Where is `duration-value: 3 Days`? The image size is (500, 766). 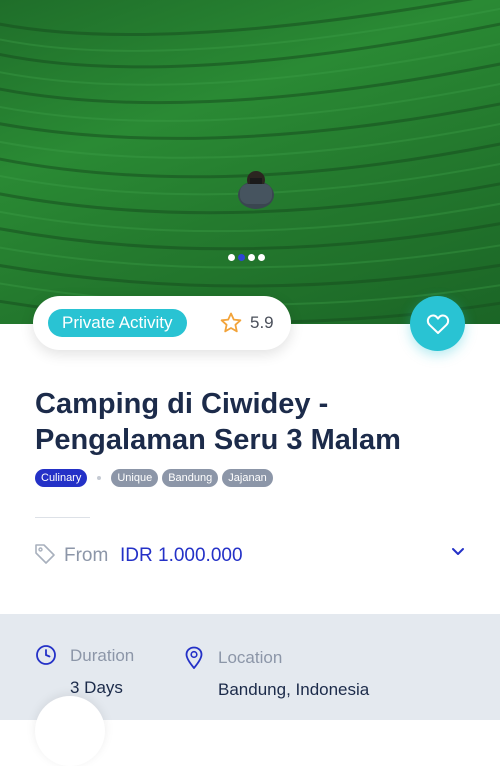
duration-value: 3 Days is located at coordinates (96, 687).